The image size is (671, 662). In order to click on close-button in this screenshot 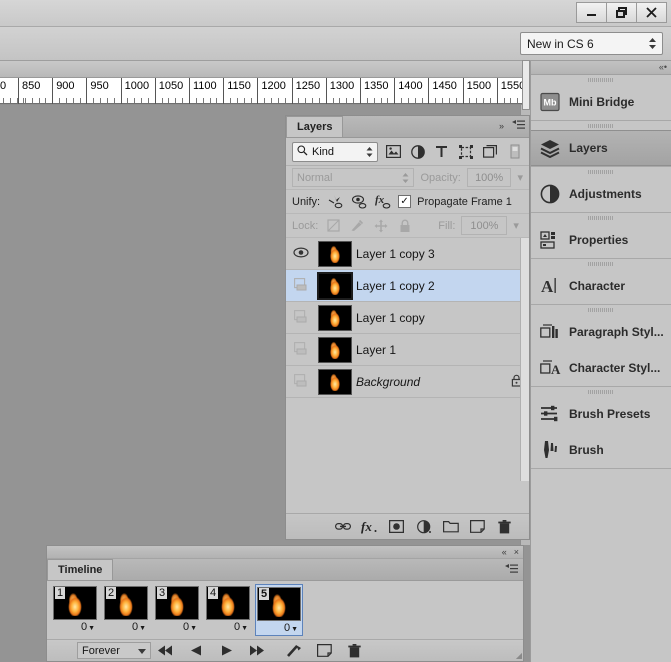, I will do `click(651, 12)`.